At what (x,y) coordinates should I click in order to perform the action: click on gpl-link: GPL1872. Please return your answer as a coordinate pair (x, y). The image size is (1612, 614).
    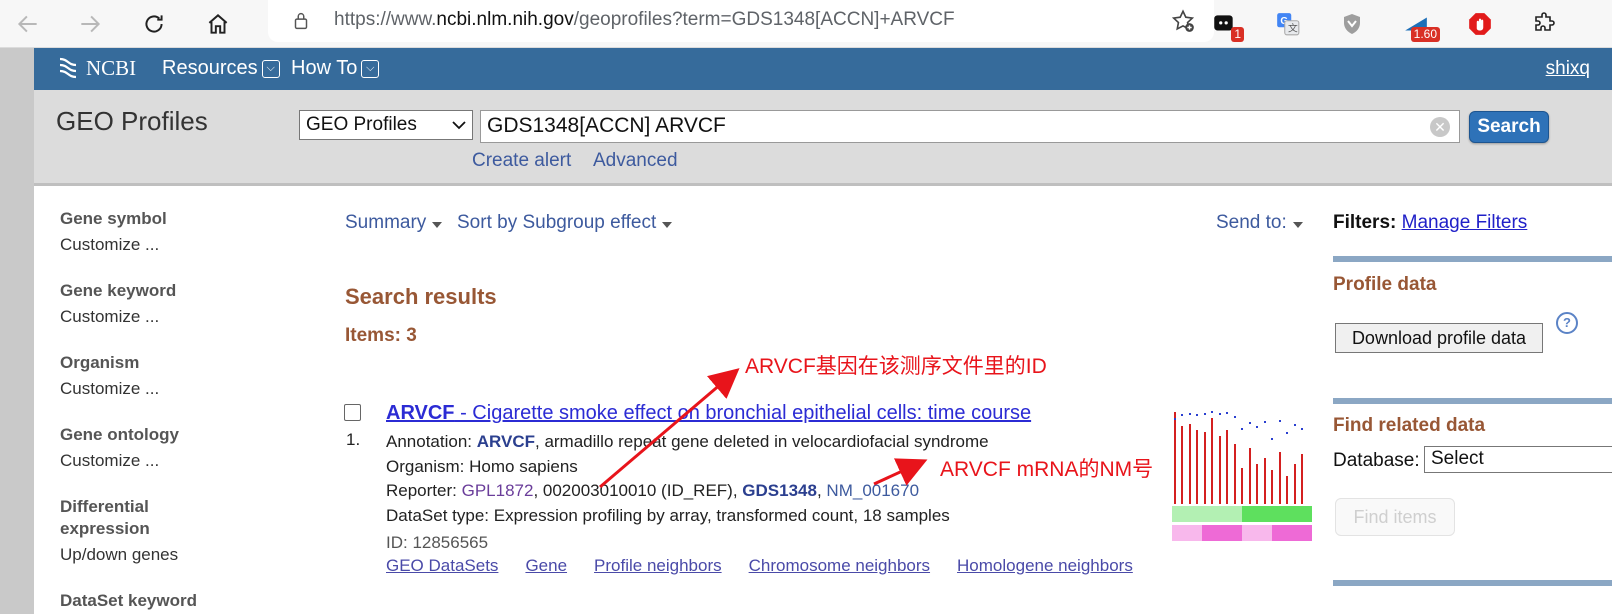
    Looking at the image, I should click on (498, 490).